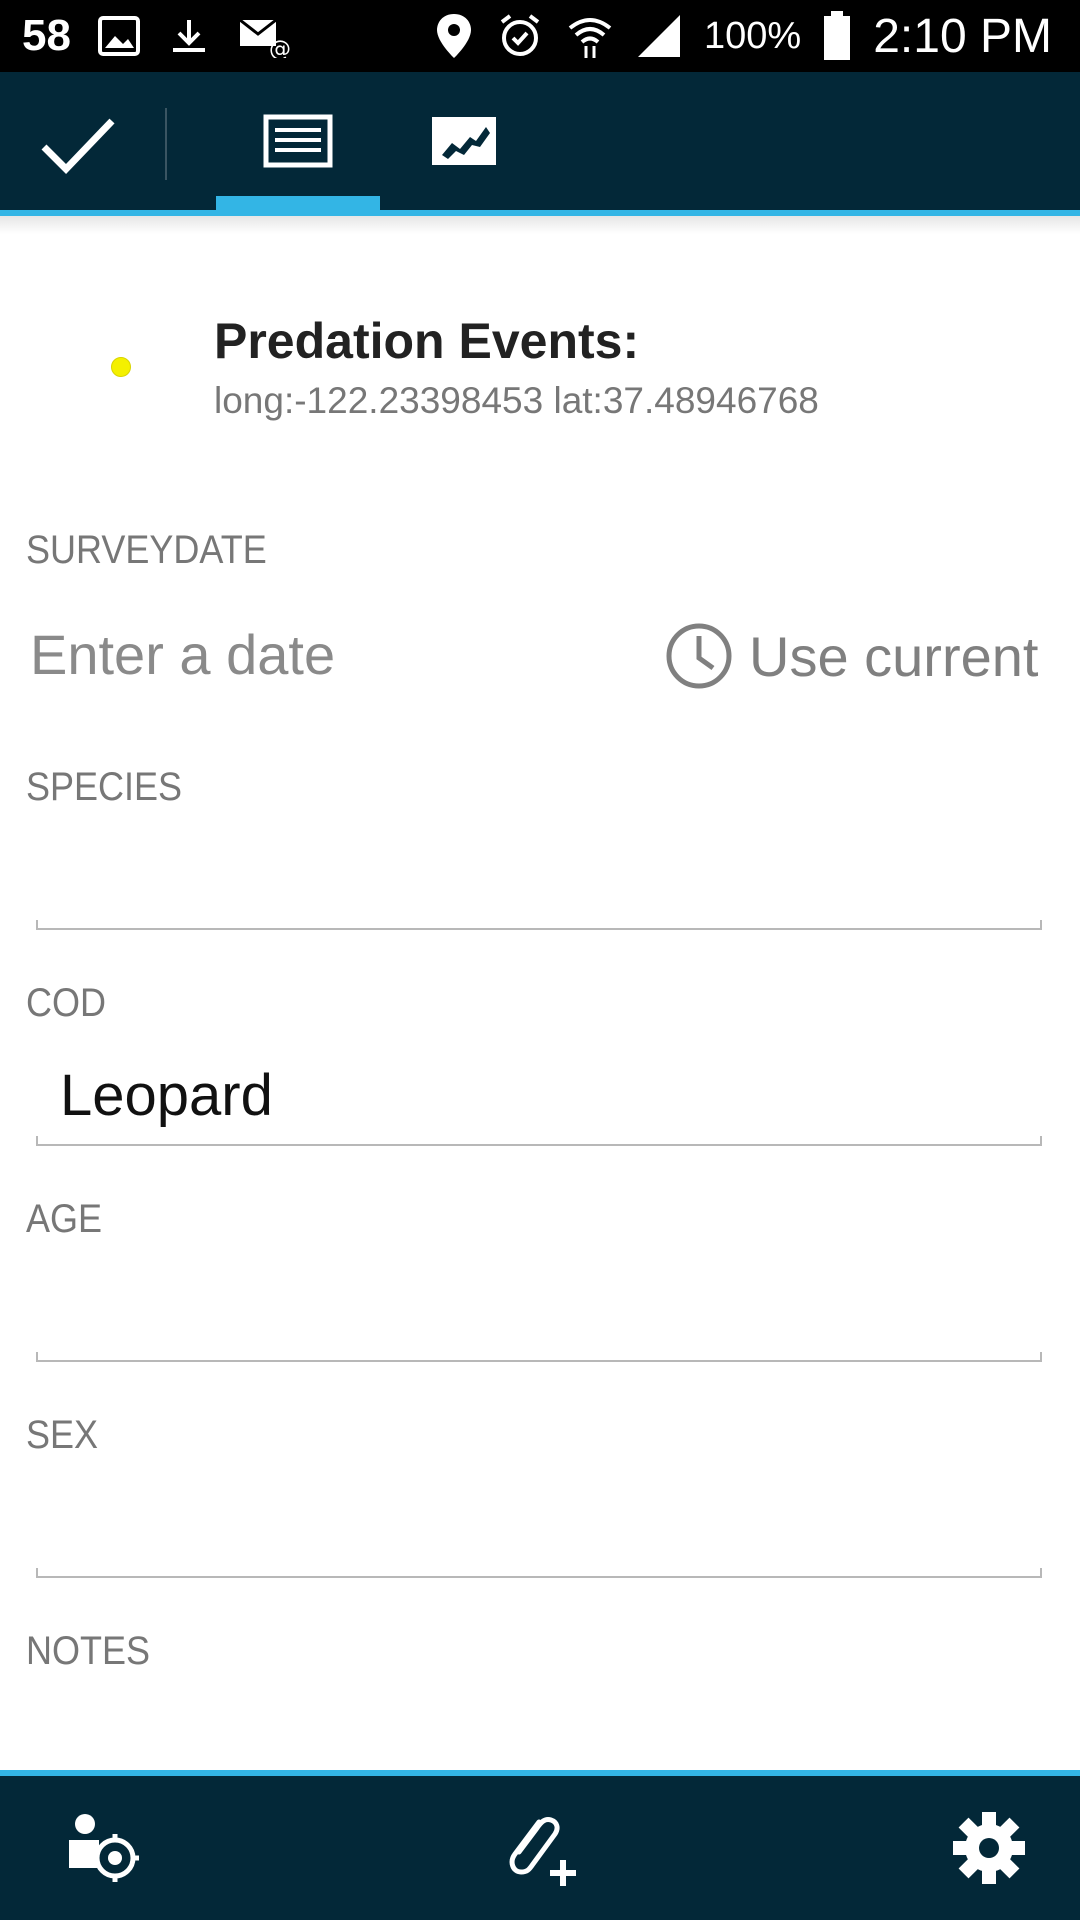  What do you see at coordinates (182, 654) in the screenshot?
I see `surveydate-input: Enter a date` at bounding box center [182, 654].